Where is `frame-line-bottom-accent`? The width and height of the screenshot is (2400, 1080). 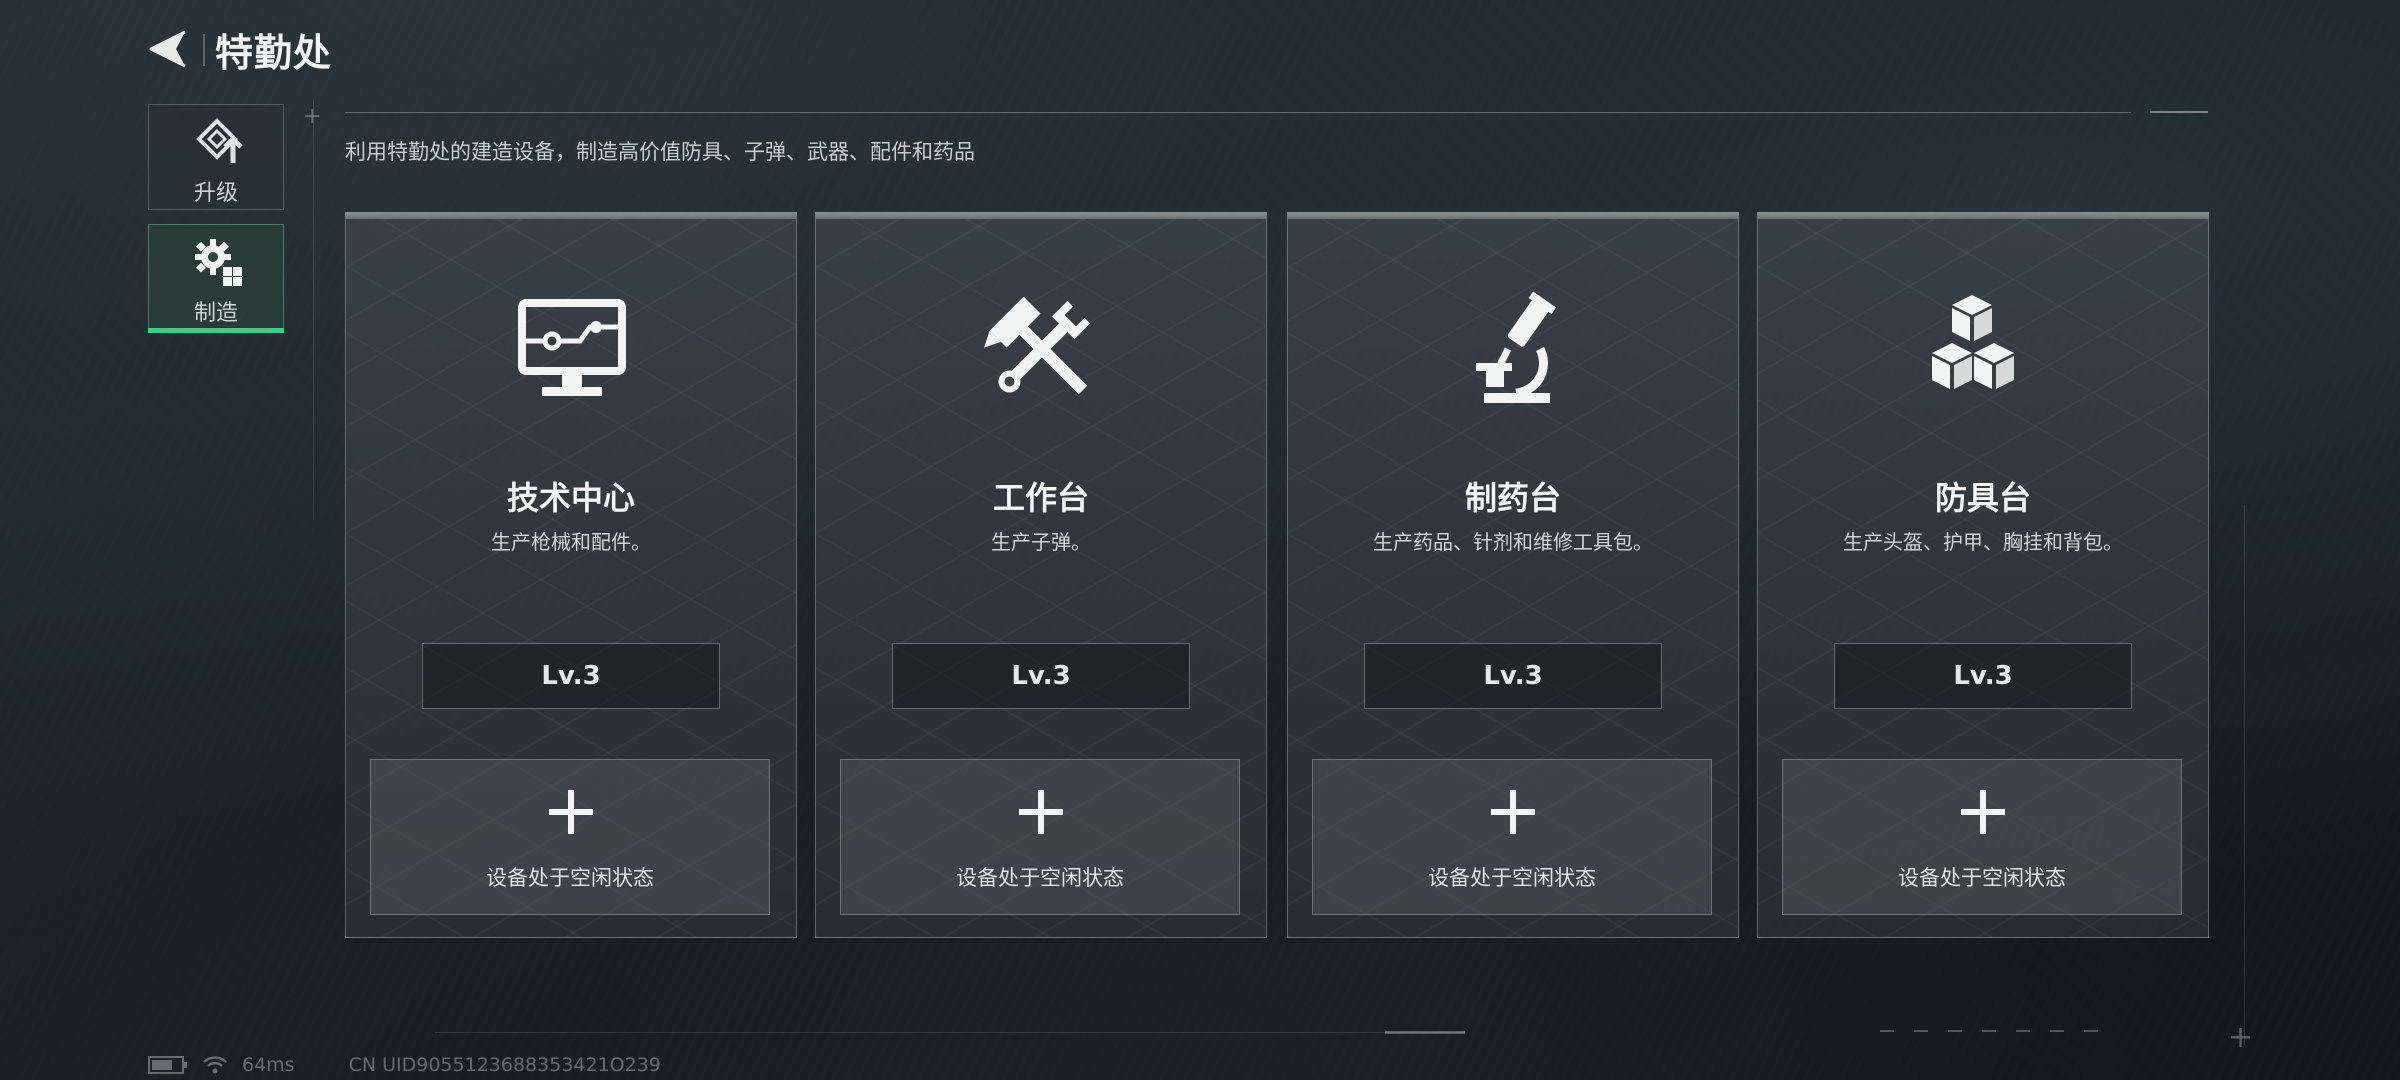 frame-line-bottom-accent is located at coordinates (1425, 1032).